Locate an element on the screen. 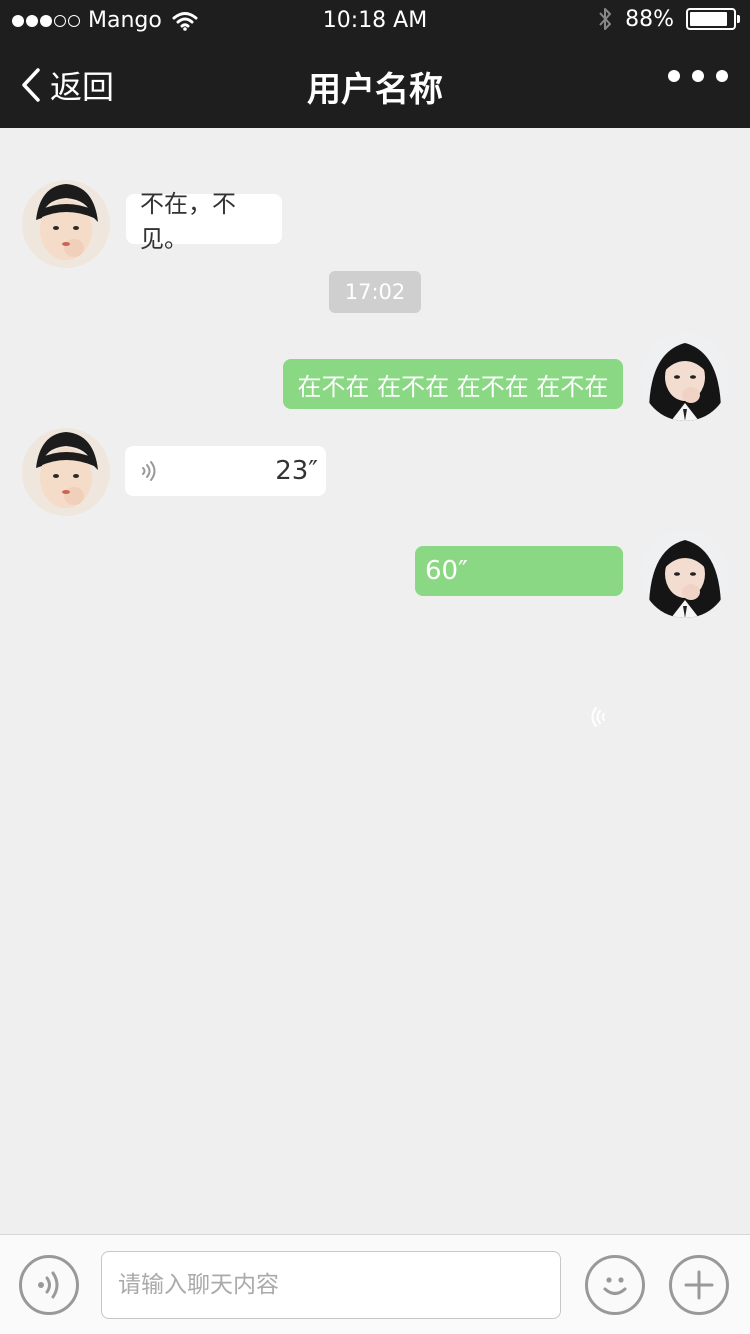 This screenshot has width=750, height=1334. battery-percent: 88% is located at coordinates (649, 19).